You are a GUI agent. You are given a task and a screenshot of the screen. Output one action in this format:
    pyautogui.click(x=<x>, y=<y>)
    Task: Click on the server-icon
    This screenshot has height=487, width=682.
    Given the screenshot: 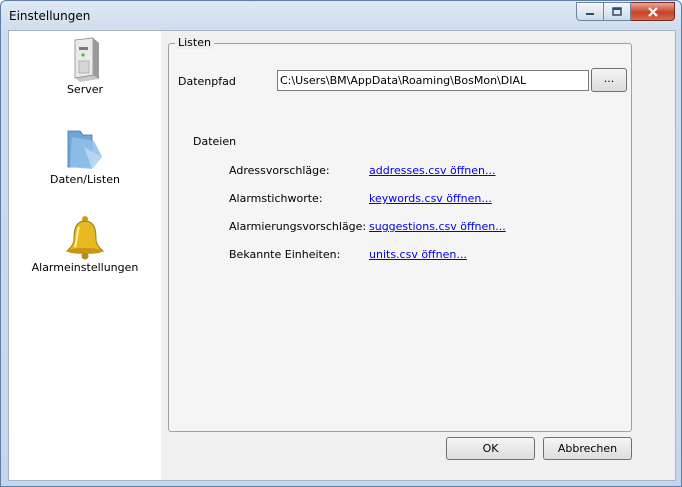 What is the action you would take?
    pyautogui.click(x=86, y=59)
    